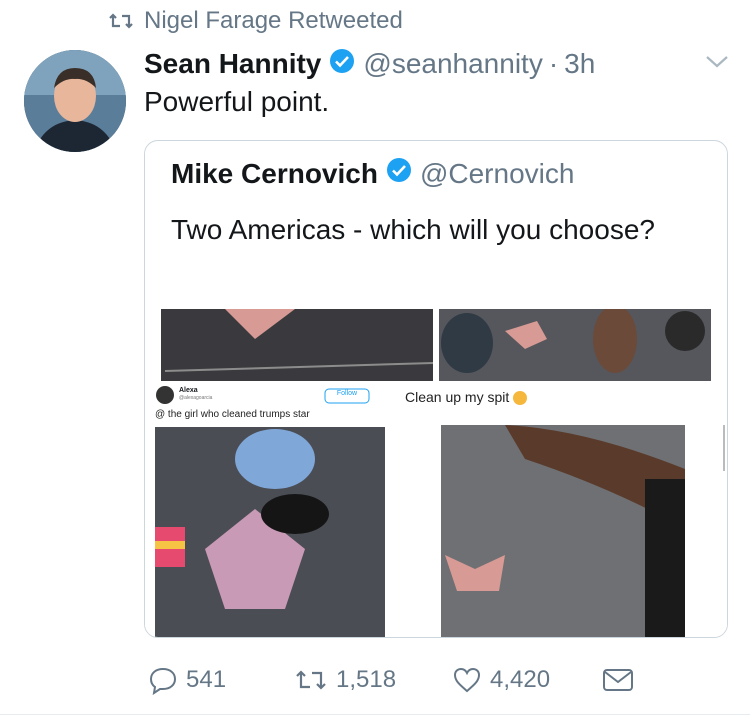 The width and height of the screenshot is (750, 719). I want to click on action-bar: 541 1,518 4,420, so click(428, 680).